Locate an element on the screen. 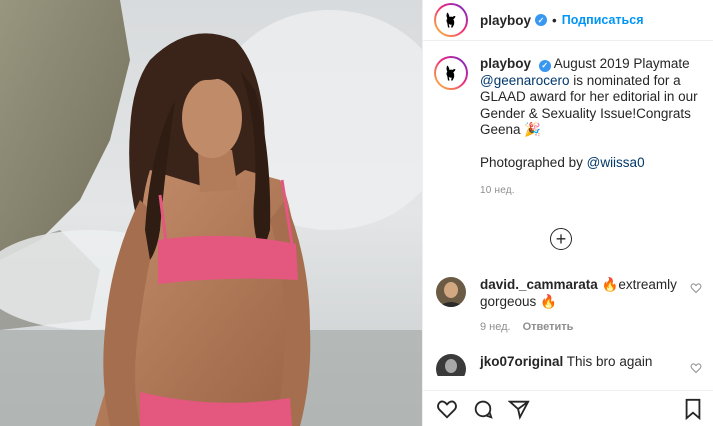  bookmark-icon is located at coordinates (693, 409).